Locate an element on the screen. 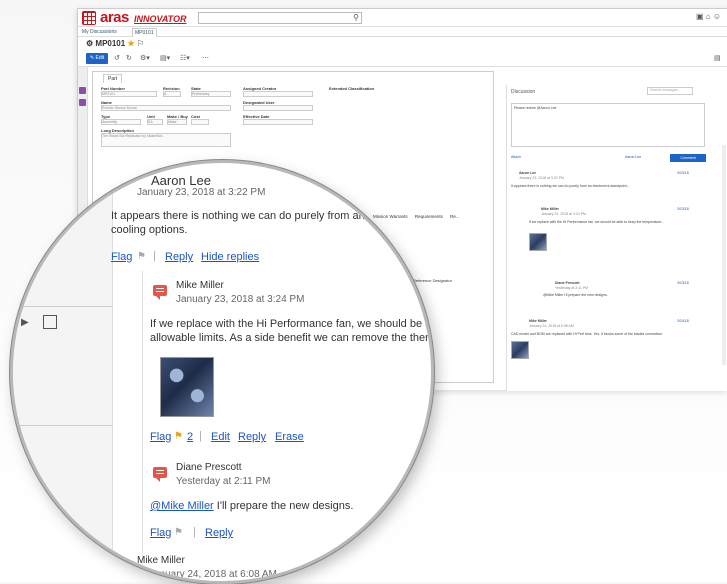 The image size is (727, 584). comment-text-rest: I'll prepare the new designs. is located at coordinates (283, 506).